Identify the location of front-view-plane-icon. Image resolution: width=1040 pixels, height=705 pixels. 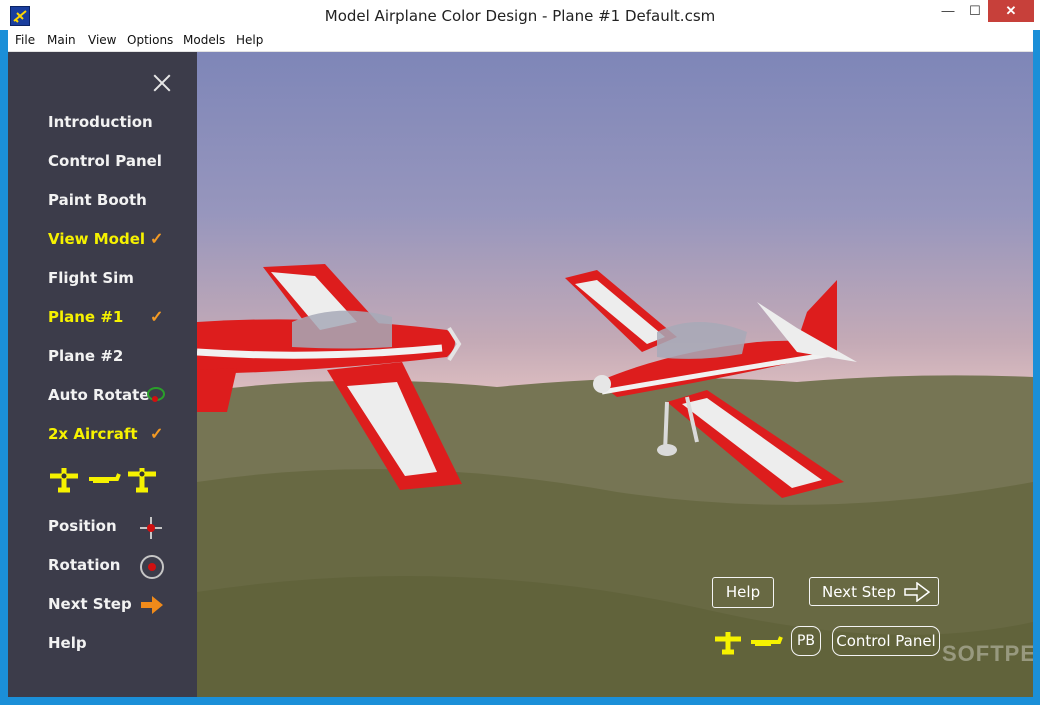
(142, 479).